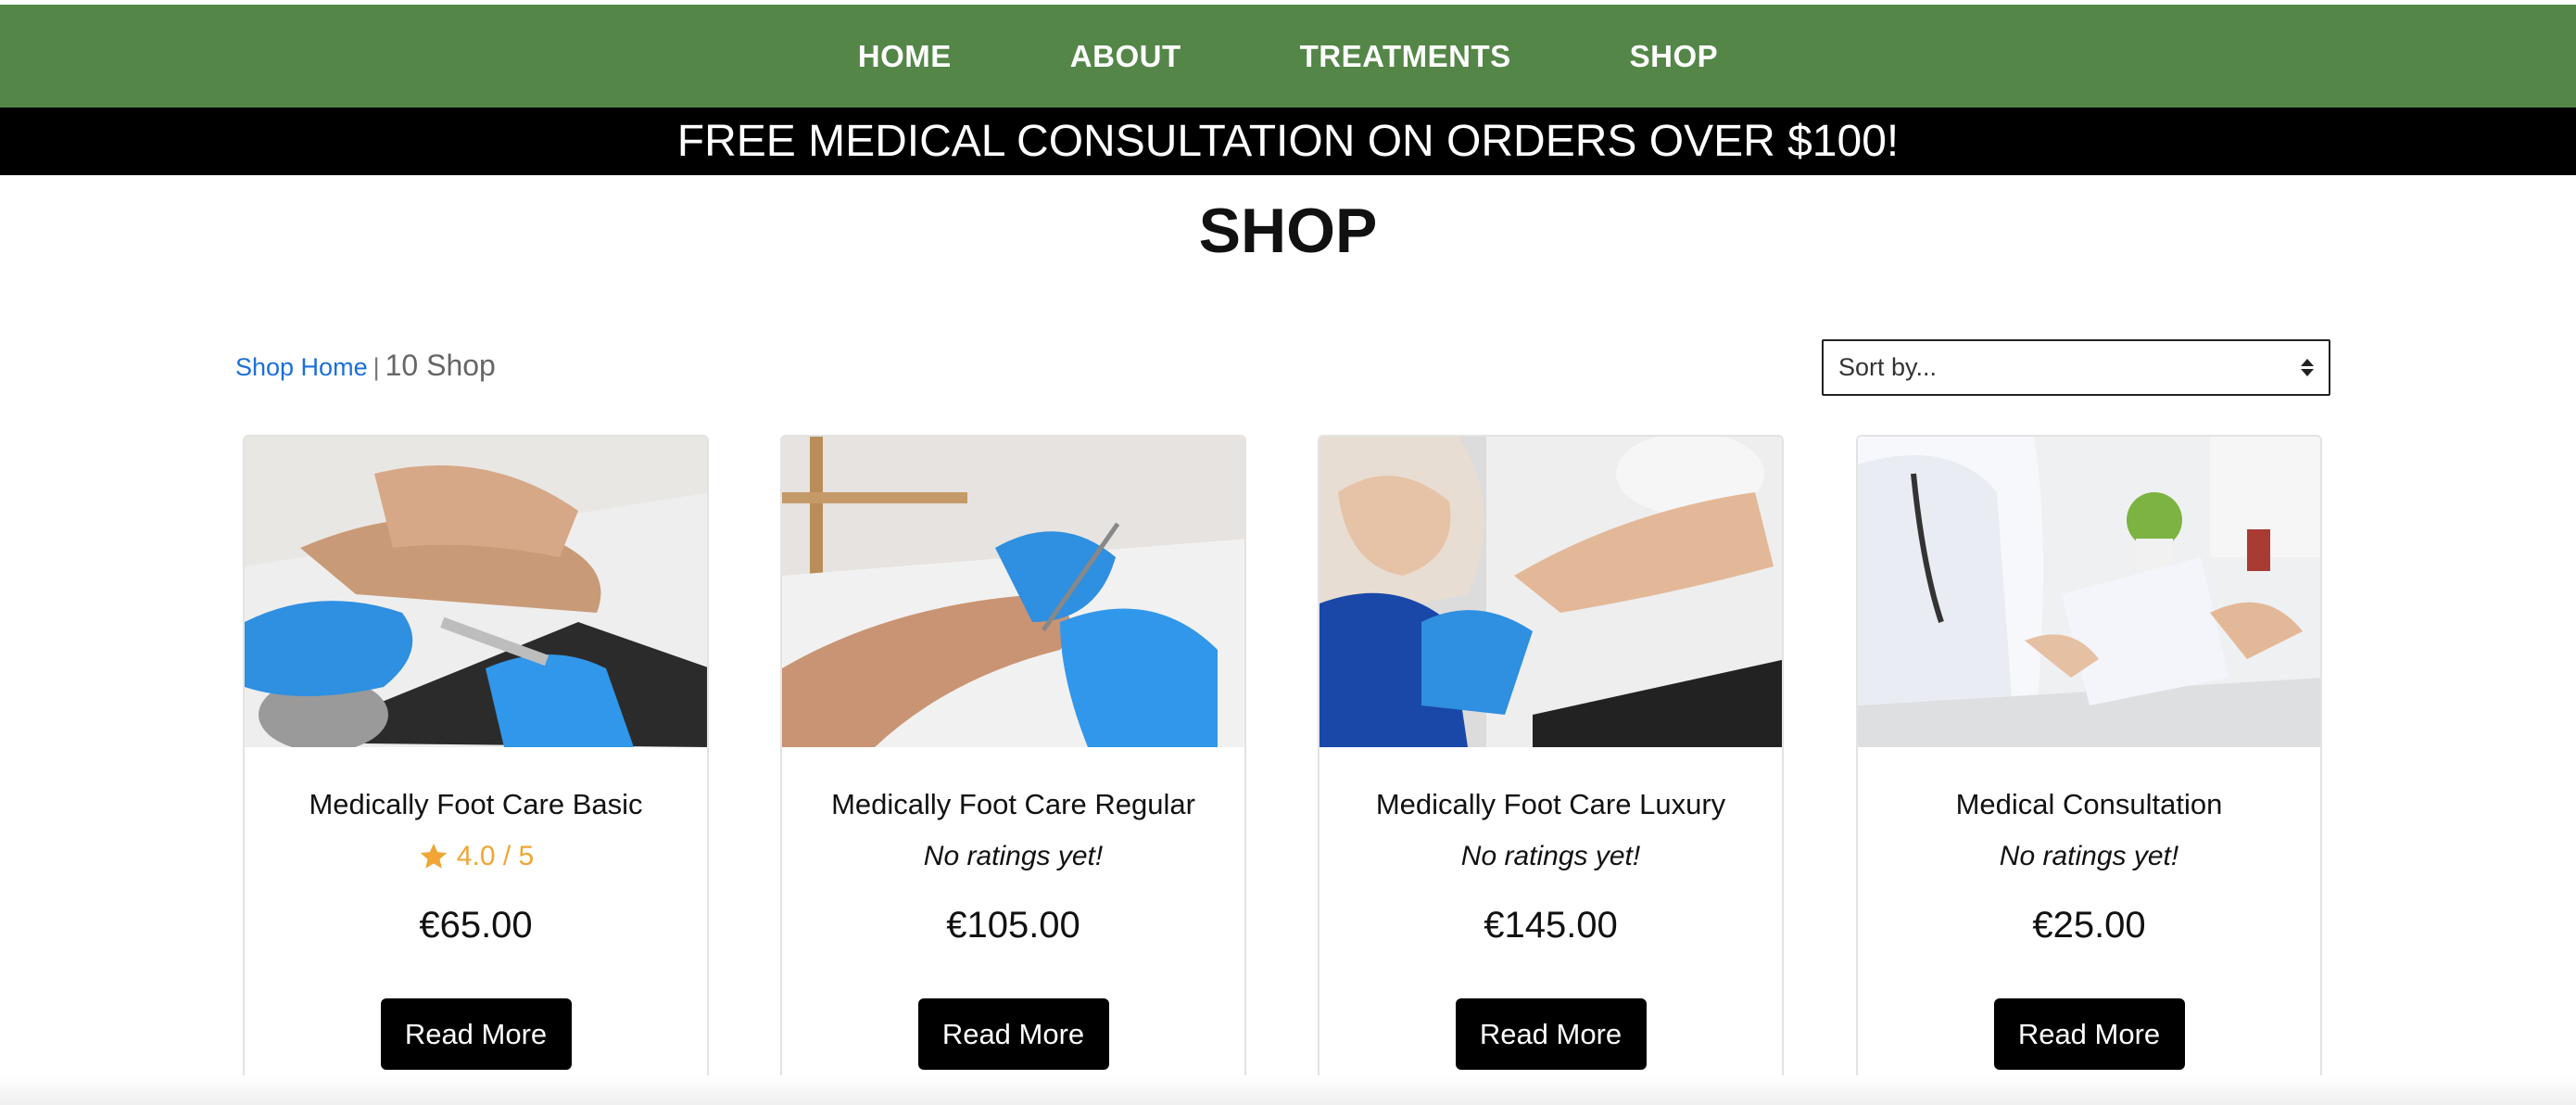  I want to click on breadcrumb-current: 10 Shop, so click(441, 365).